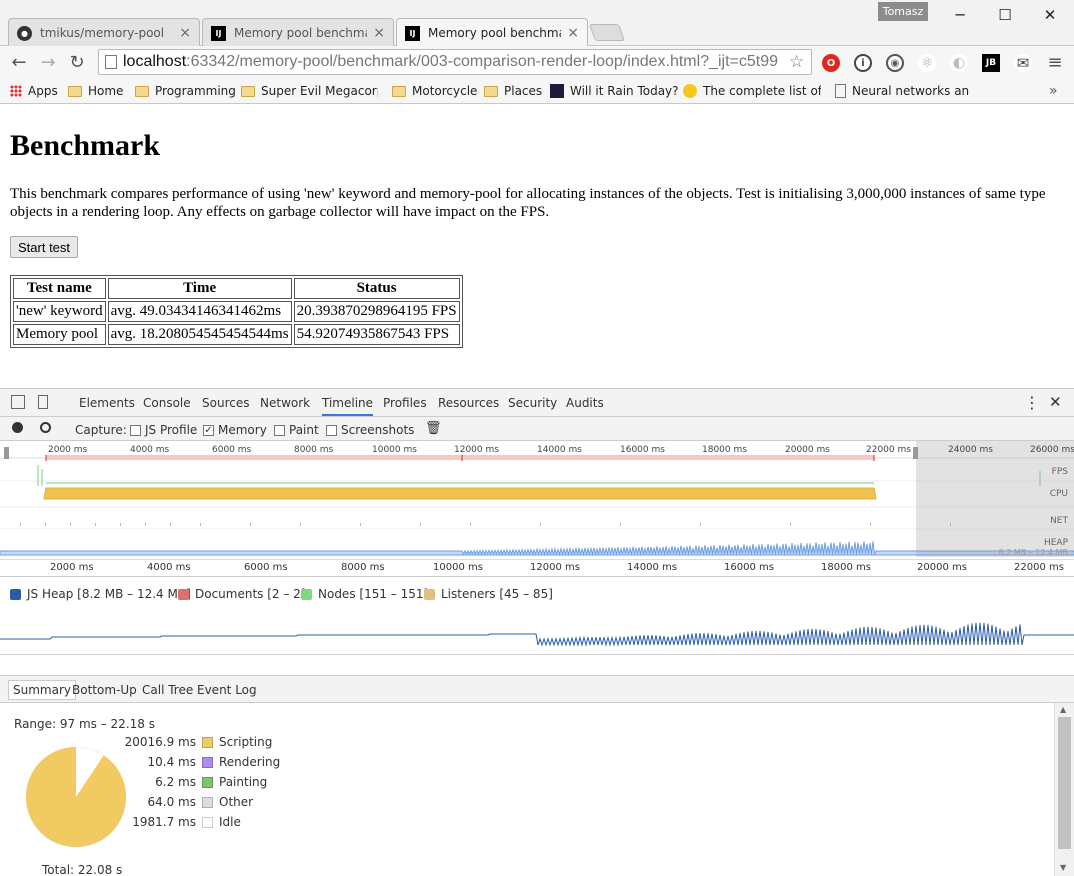 The width and height of the screenshot is (1074, 876). Describe the element at coordinates (1023, 63) in the screenshot. I see `mail-extension-icon: ✉` at that location.